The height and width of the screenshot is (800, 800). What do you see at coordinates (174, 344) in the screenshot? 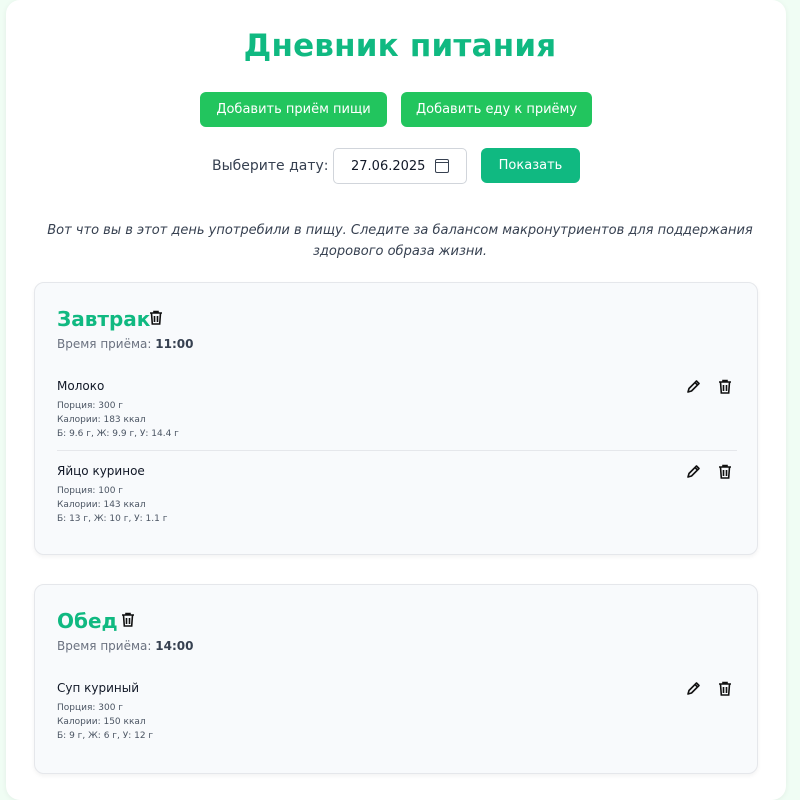
I see `meal-time-value: 11:00` at bounding box center [174, 344].